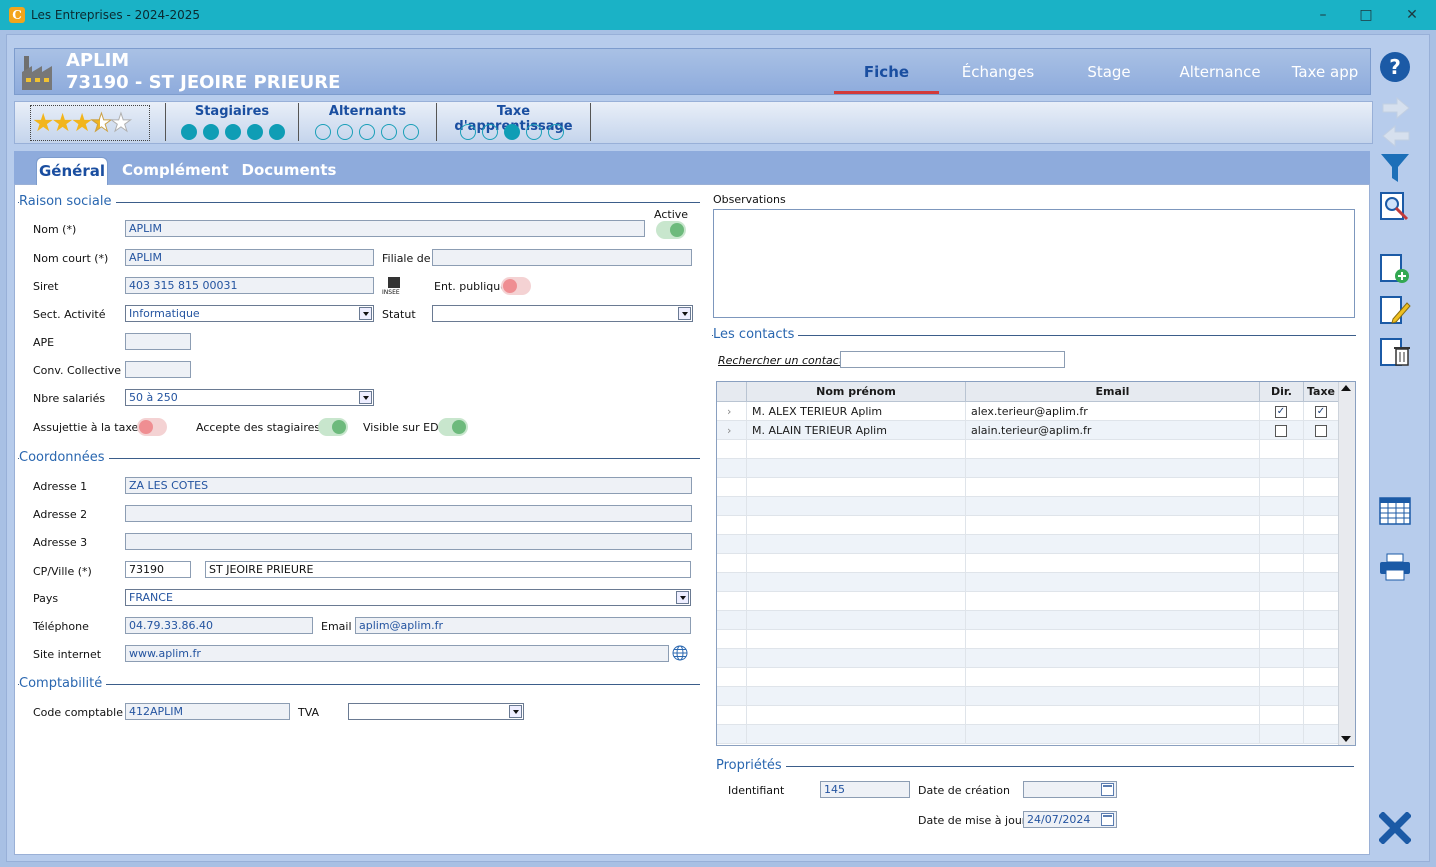  I want to click on tab-alternance: Alternance, so click(1220, 78).